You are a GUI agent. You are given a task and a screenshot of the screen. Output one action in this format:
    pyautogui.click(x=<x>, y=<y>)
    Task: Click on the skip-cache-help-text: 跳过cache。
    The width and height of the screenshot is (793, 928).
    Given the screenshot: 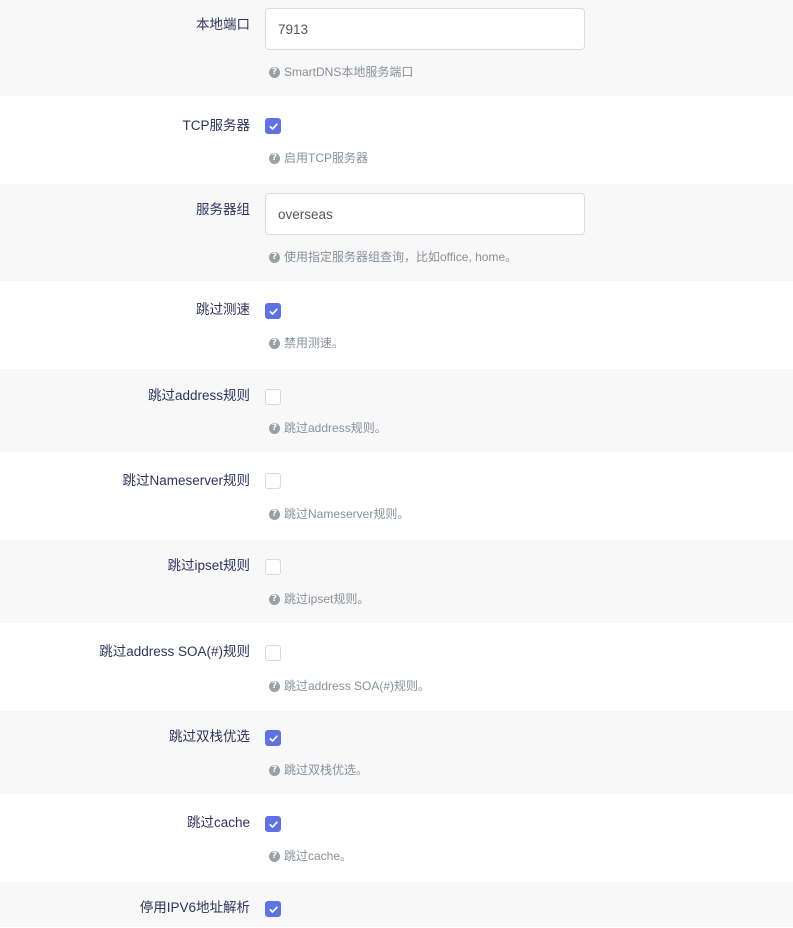 What is the action you would take?
    pyautogui.click(x=318, y=856)
    